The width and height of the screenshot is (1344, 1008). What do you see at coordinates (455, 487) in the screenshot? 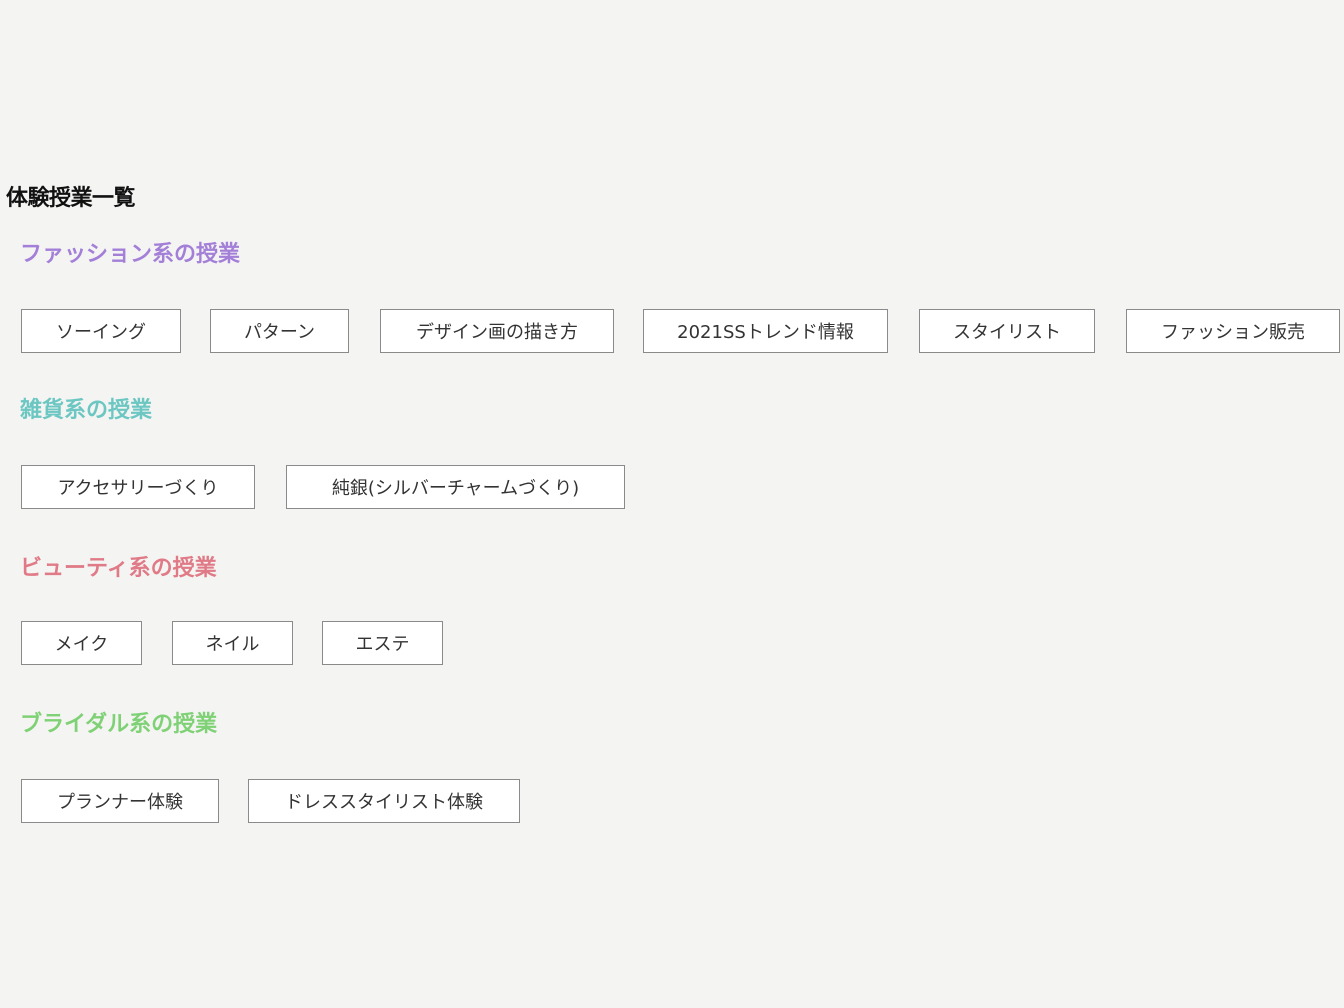
I see `class-button-silver-charm: 純銀(シルバーチャームづくり)` at bounding box center [455, 487].